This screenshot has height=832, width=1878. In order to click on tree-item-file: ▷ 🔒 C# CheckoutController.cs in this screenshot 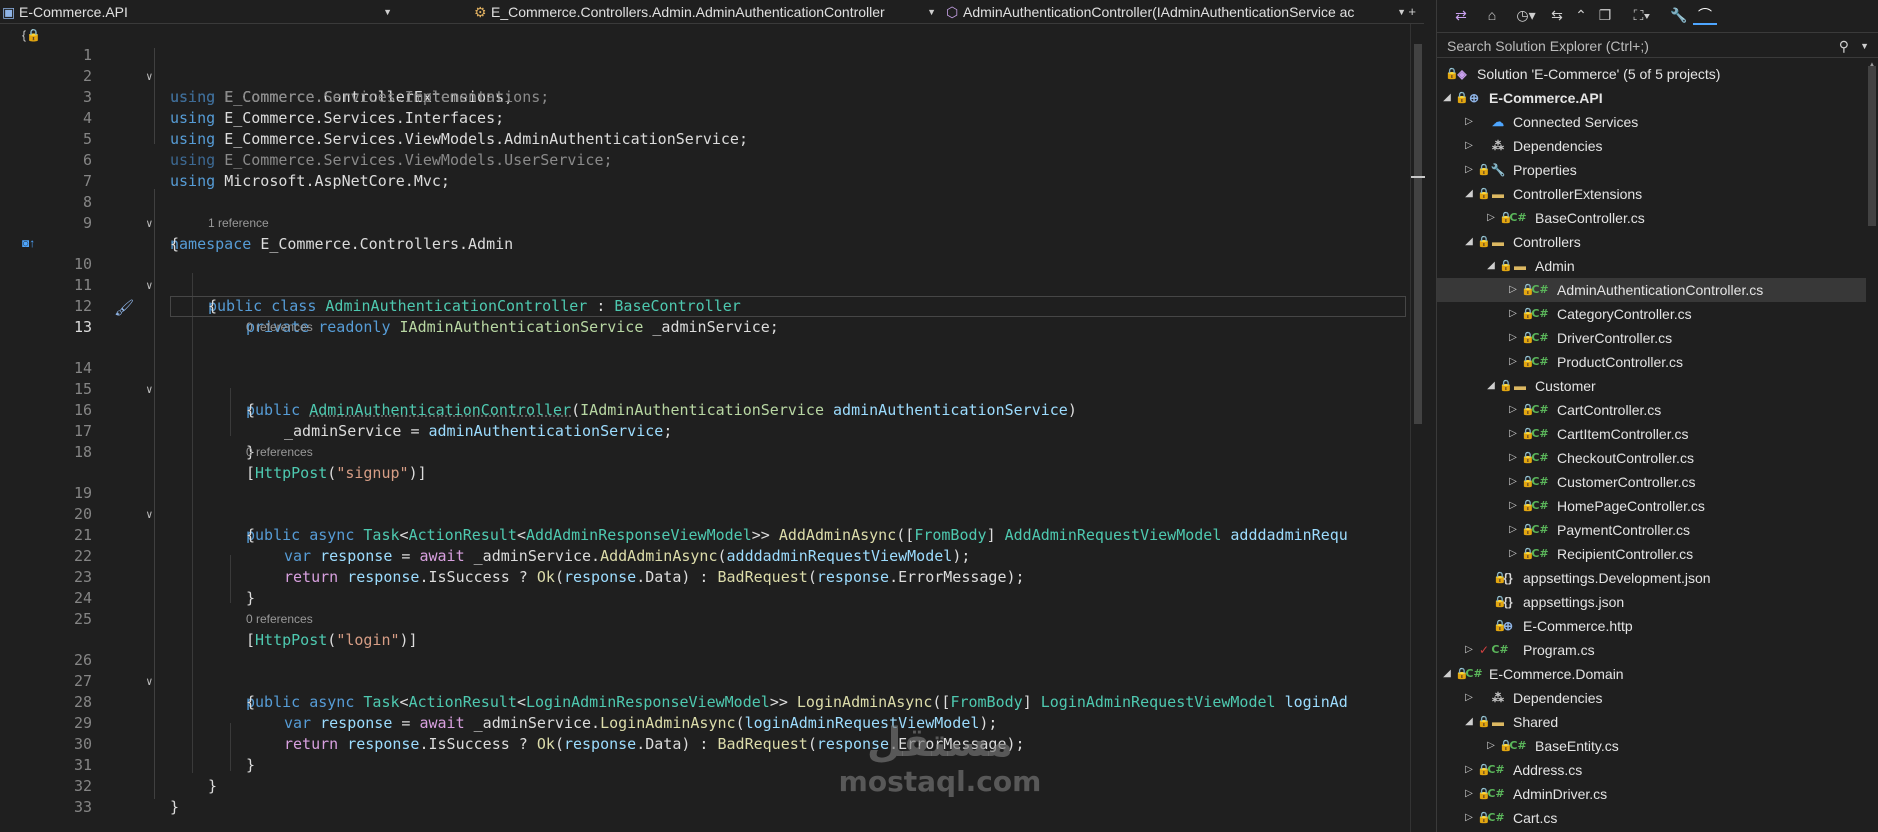, I will do `click(1652, 458)`.